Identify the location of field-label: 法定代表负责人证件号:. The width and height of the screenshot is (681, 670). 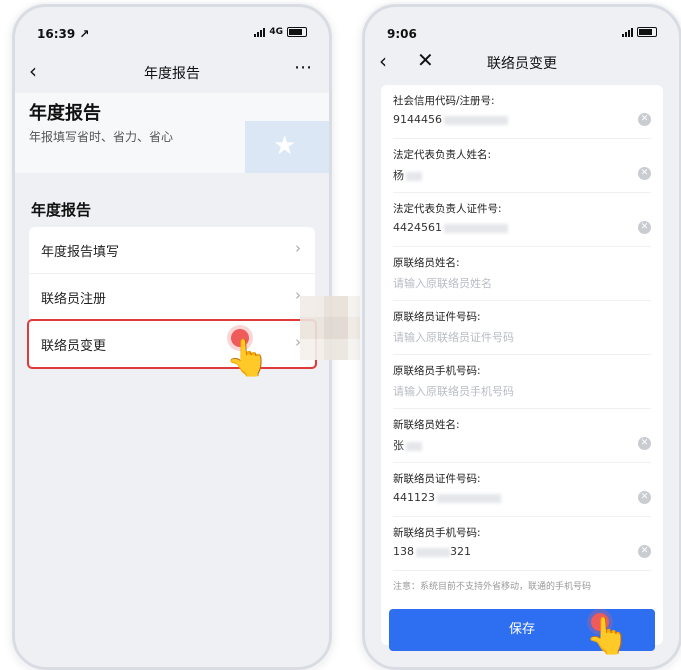
(447, 209).